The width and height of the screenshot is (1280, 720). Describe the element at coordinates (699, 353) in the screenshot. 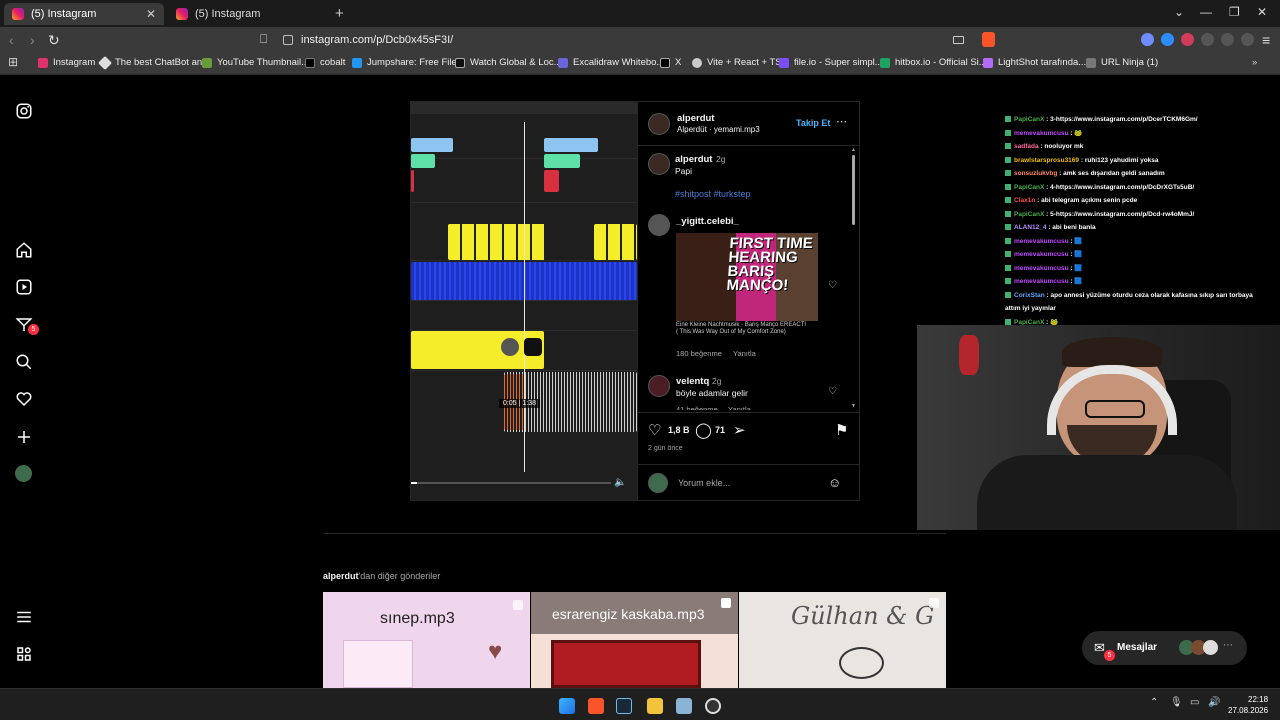

I see `comment-likes: 180 beğenme` at that location.